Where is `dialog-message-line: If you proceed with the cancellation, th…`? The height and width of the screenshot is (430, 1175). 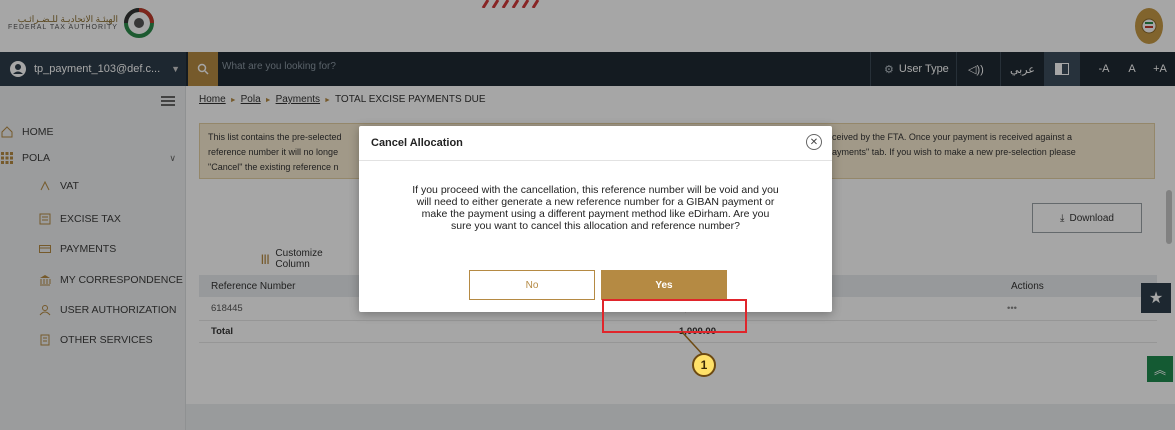
dialog-message-line: If you proceed with the cancellation, th… is located at coordinates (595, 190).